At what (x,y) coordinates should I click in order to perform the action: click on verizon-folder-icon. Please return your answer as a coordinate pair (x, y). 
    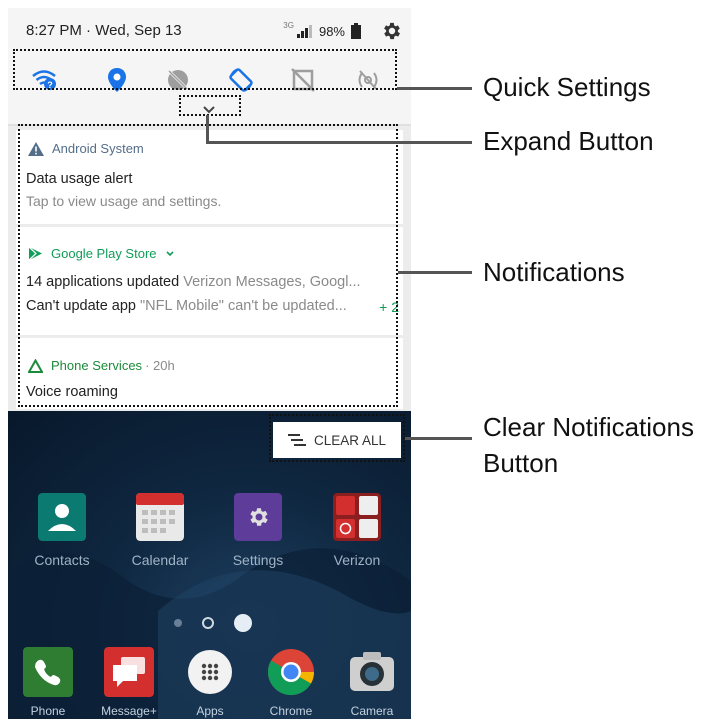
    Looking at the image, I should click on (357, 517).